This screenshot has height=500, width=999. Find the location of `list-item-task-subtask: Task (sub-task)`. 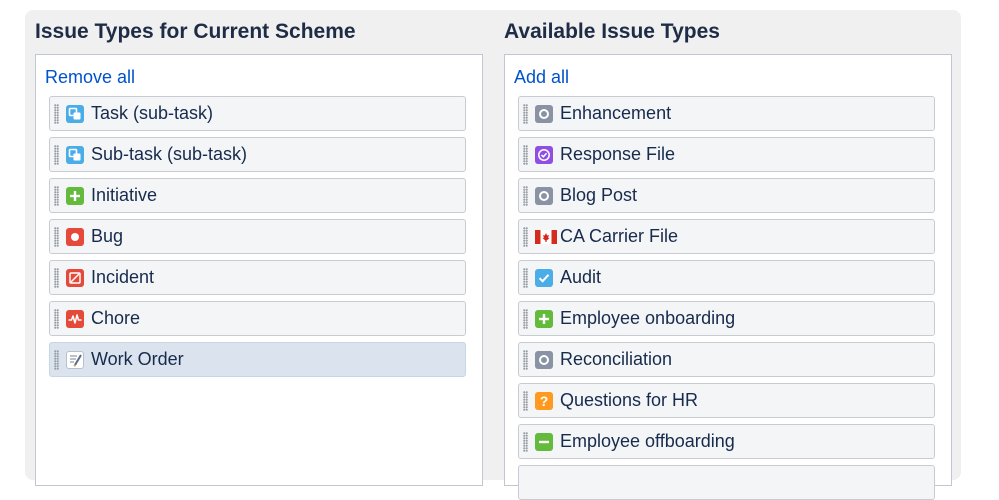

list-item-task-subtask: Task (sub-task) is located at coordinates (257, 113).